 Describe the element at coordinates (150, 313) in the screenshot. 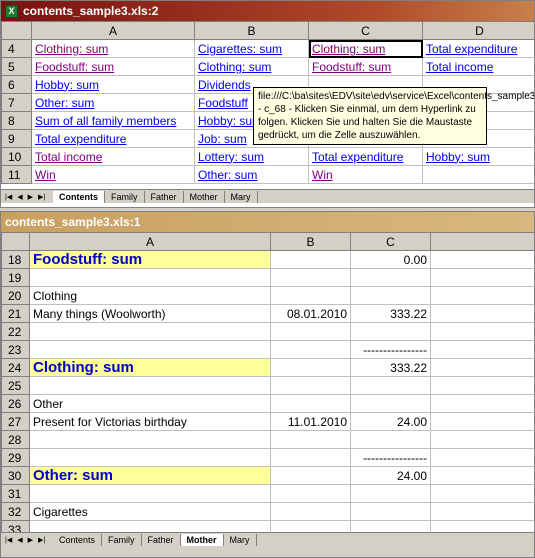

I see `cell: Many things (Woolworth)` at that location.